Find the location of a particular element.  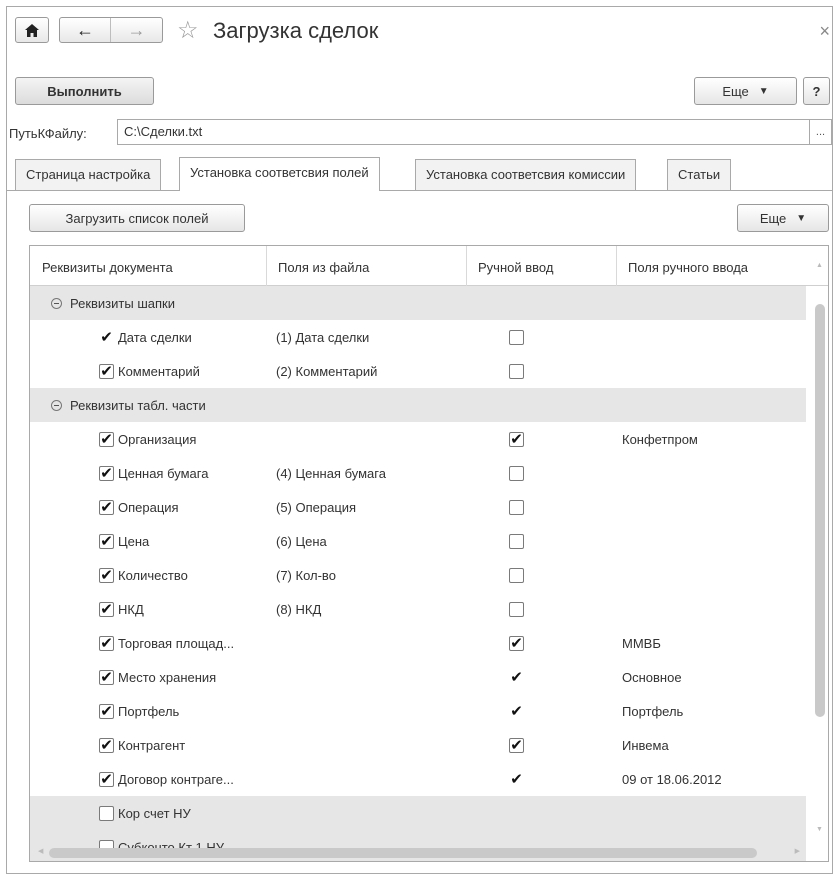

table-group-row: Реквизиты шапки is located at coordinates (418, 303).